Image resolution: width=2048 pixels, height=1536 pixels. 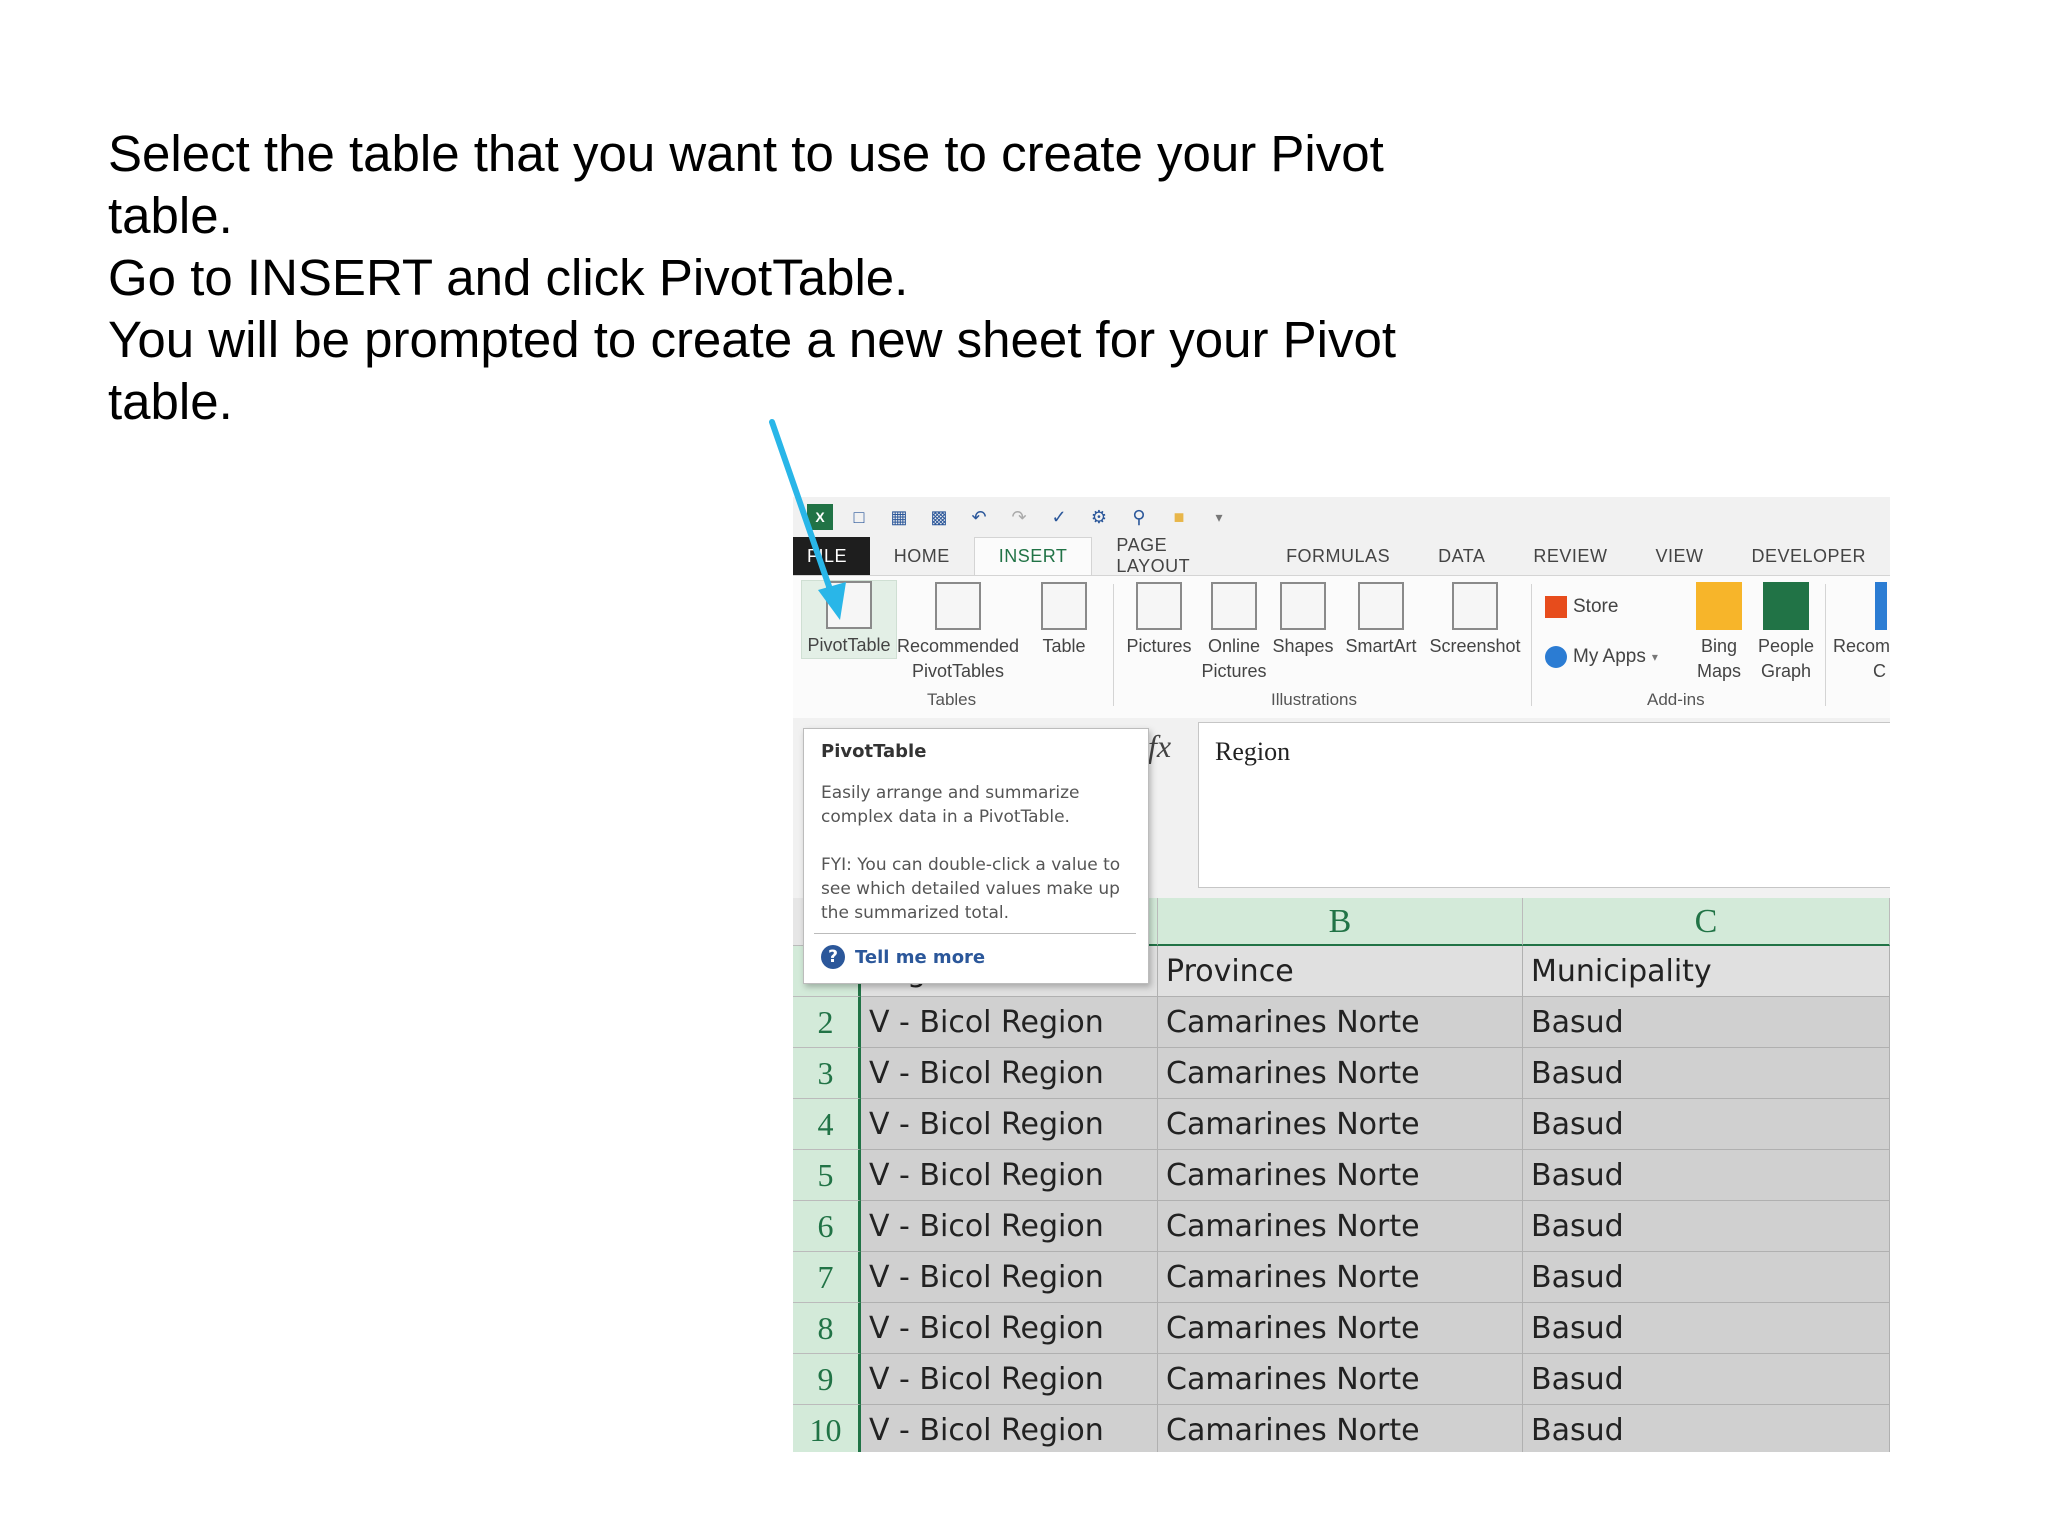 What do you see at coordinates (1099, 517) in the screenshot?
I see `macro-icon: ⚙` at bounding box center [1099, 517].